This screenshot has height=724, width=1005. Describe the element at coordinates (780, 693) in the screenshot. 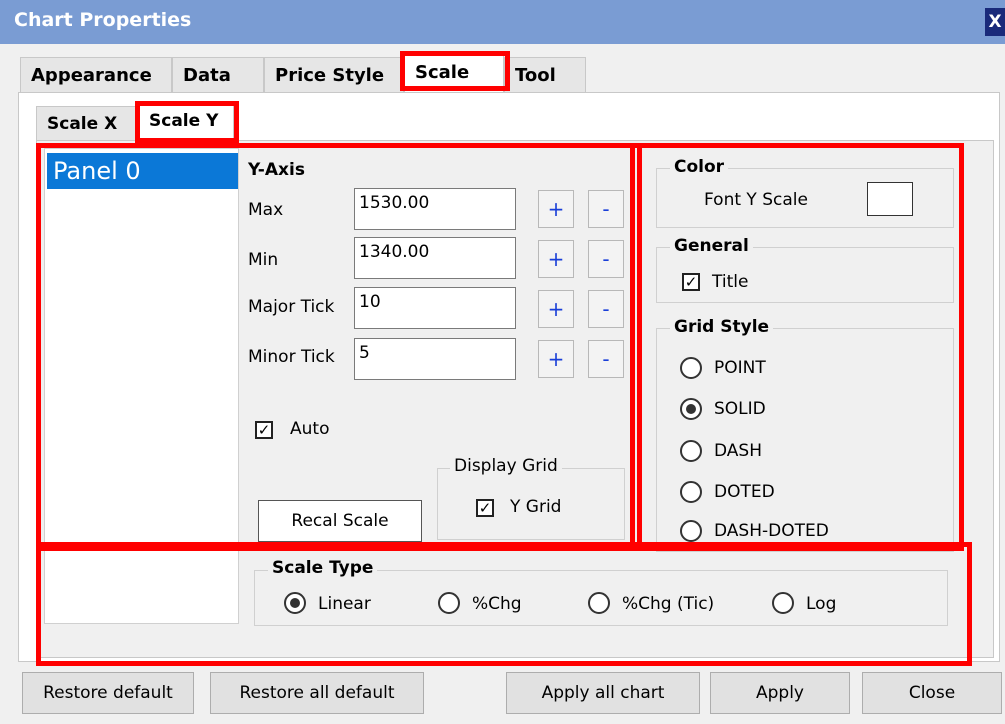

I see `apply-button: Apply` at that location.